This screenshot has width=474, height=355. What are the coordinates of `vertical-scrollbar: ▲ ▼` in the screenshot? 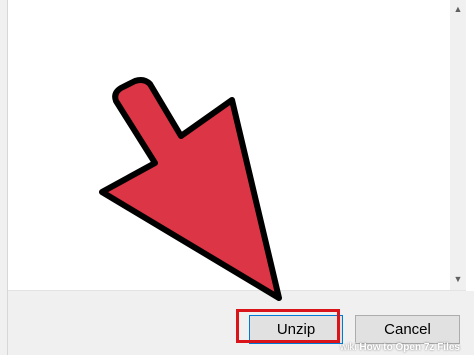 It's located at (458, 145).